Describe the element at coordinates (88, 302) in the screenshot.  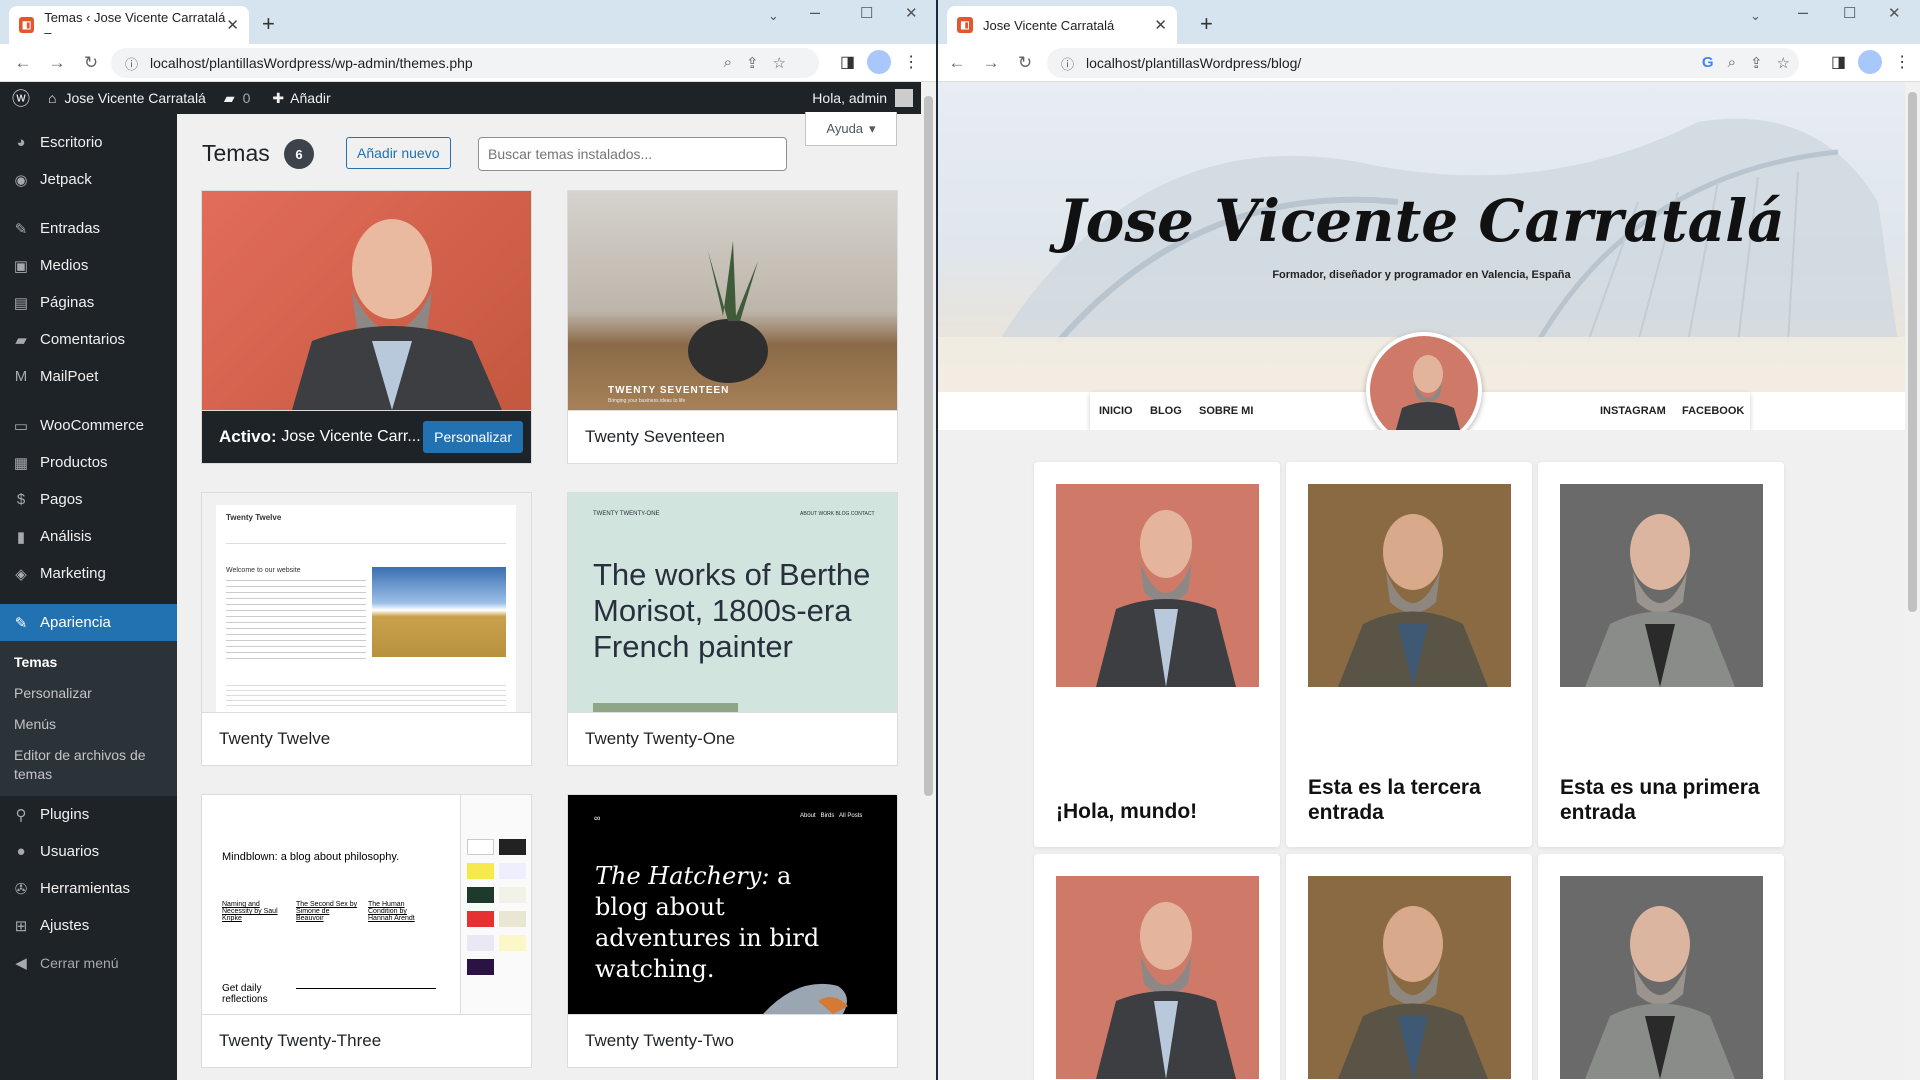
I see `menu-paginas: ▤ Páginas` at that location.